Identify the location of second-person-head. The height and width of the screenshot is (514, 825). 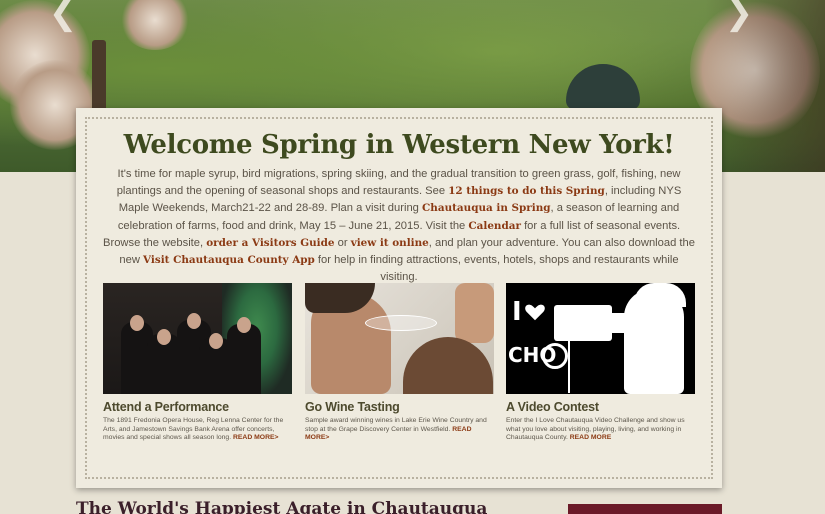
(448, 365).